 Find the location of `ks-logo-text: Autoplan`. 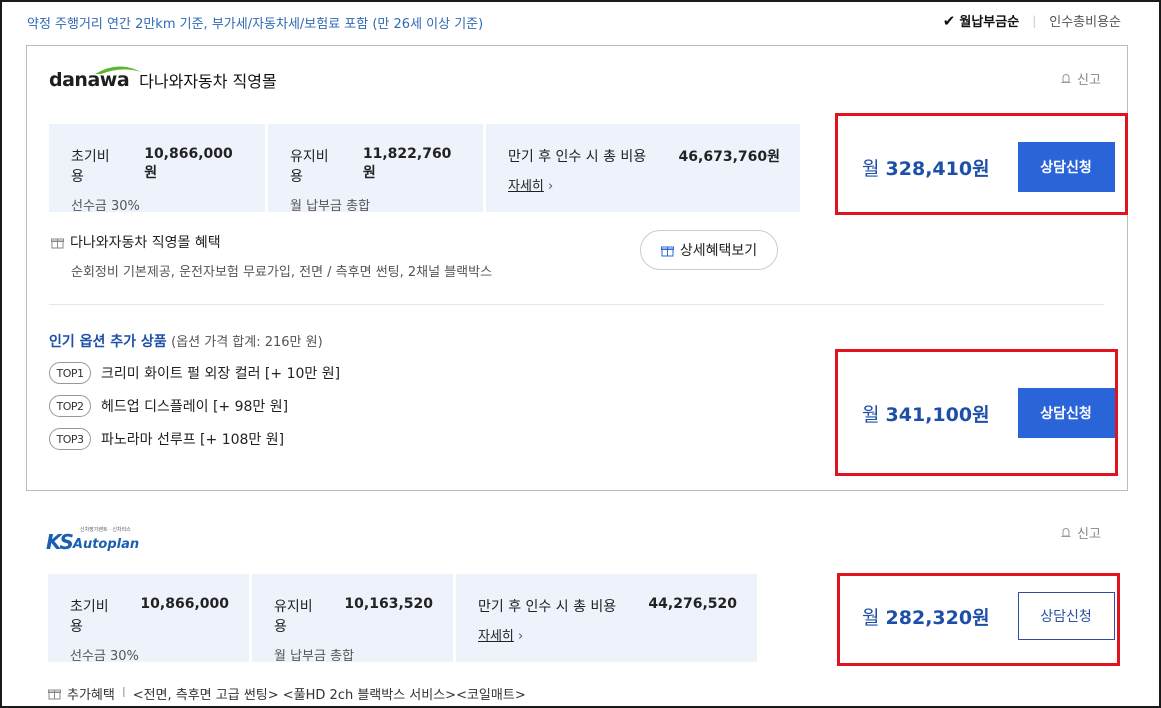

ks-logo-text: Autoplan is located at coordinates (106, 544).